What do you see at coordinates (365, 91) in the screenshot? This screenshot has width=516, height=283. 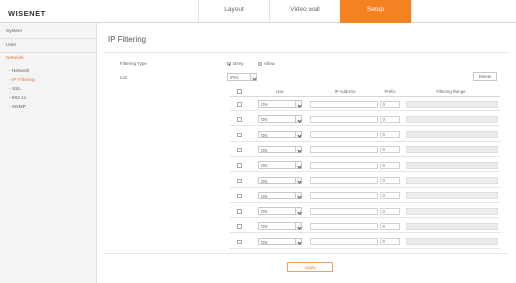 I see `table-header: Use IP Address Prefix Filtering Range` at bounding box center [365, 91].